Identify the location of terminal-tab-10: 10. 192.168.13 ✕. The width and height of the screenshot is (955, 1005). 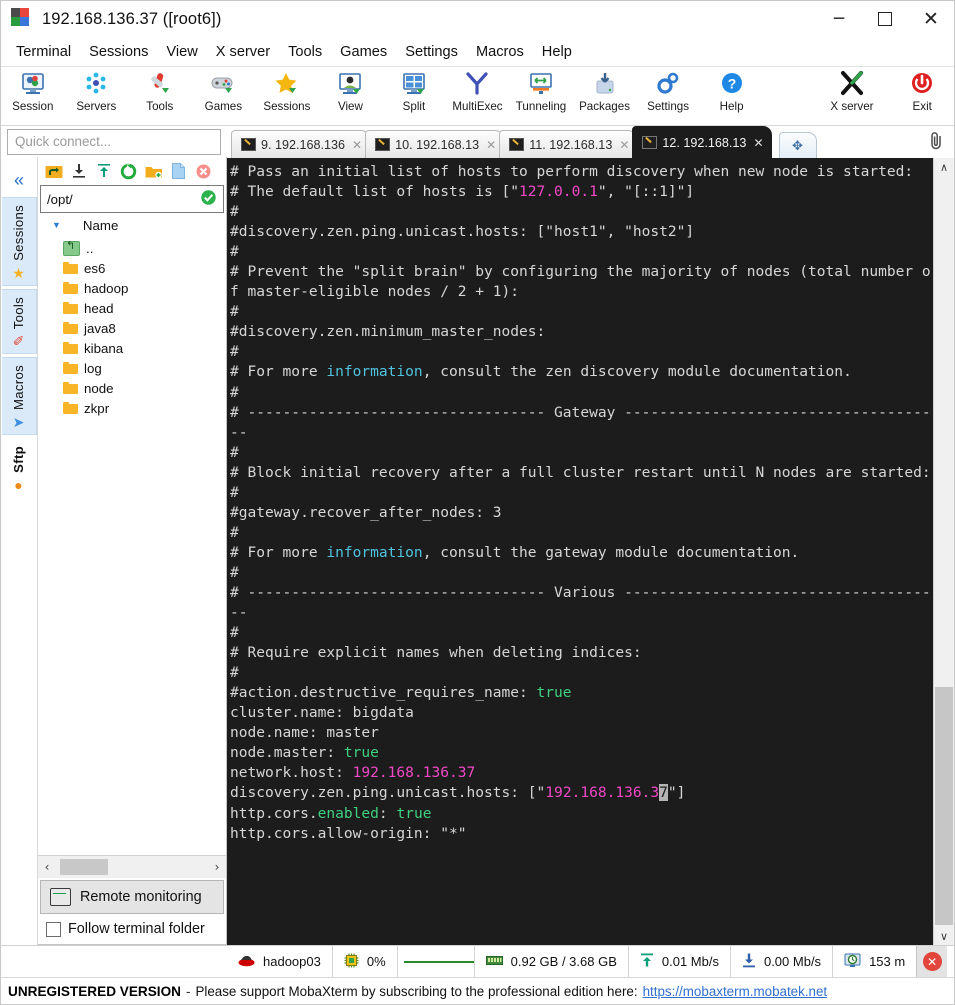
(435, 144).